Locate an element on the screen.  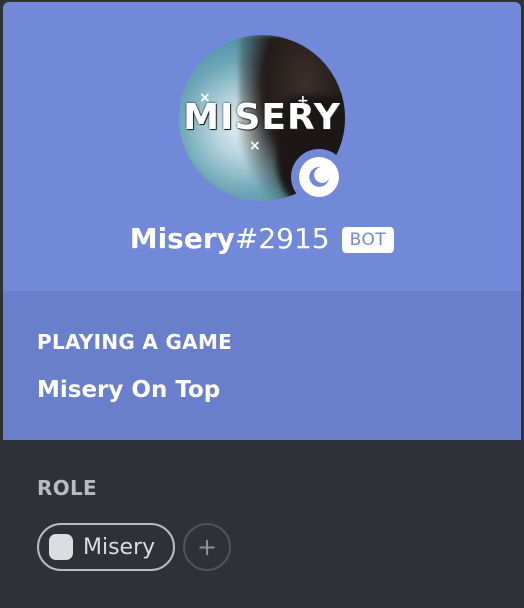
activity-heading: PLAYING A GAME is located at coordinates (135, 342).